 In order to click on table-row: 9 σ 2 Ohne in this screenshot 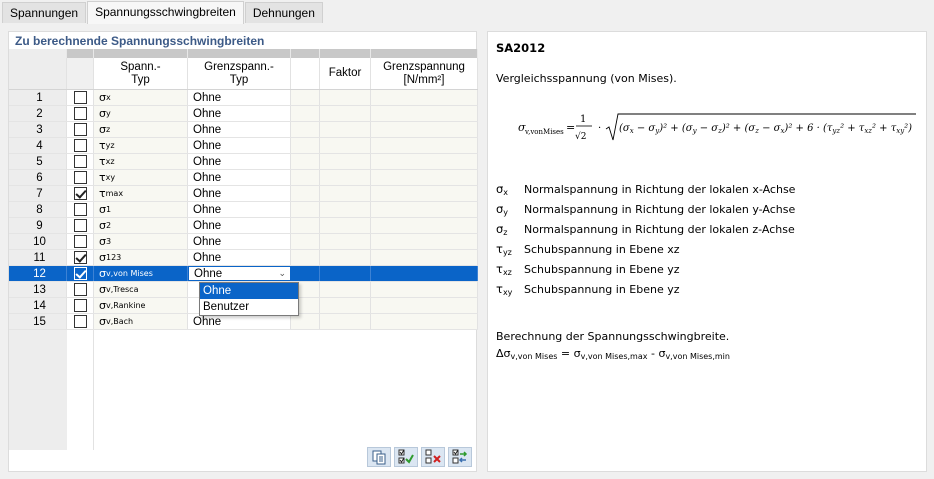, I will do `click(243, 226)`.